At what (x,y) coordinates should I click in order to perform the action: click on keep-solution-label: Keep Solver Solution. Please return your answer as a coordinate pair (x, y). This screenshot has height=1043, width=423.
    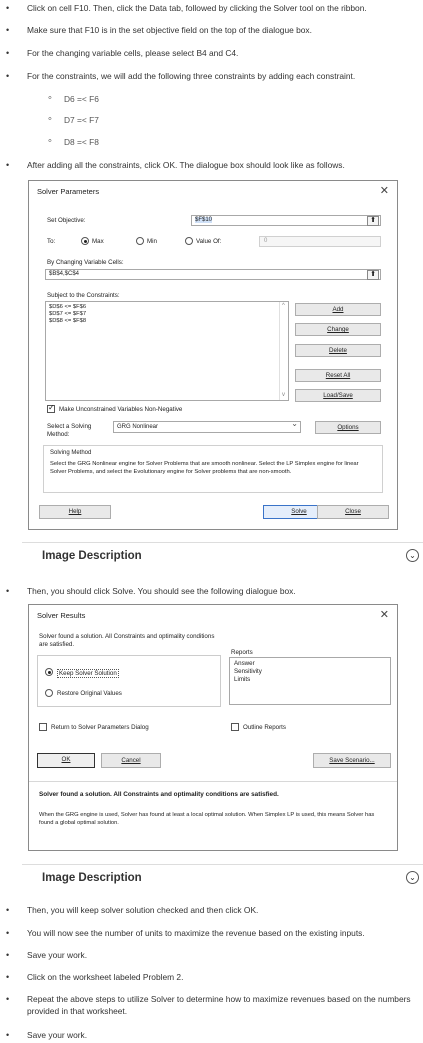
    Looking at the image, I should click on (88, 673).